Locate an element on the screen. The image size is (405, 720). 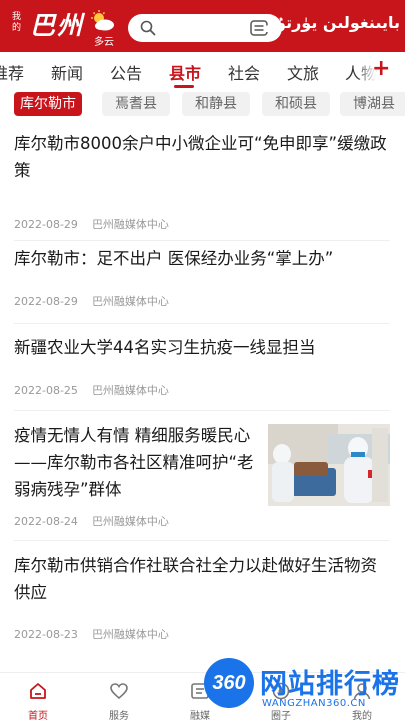
tab-notice: 公告 is located at coordinates (126, 72).